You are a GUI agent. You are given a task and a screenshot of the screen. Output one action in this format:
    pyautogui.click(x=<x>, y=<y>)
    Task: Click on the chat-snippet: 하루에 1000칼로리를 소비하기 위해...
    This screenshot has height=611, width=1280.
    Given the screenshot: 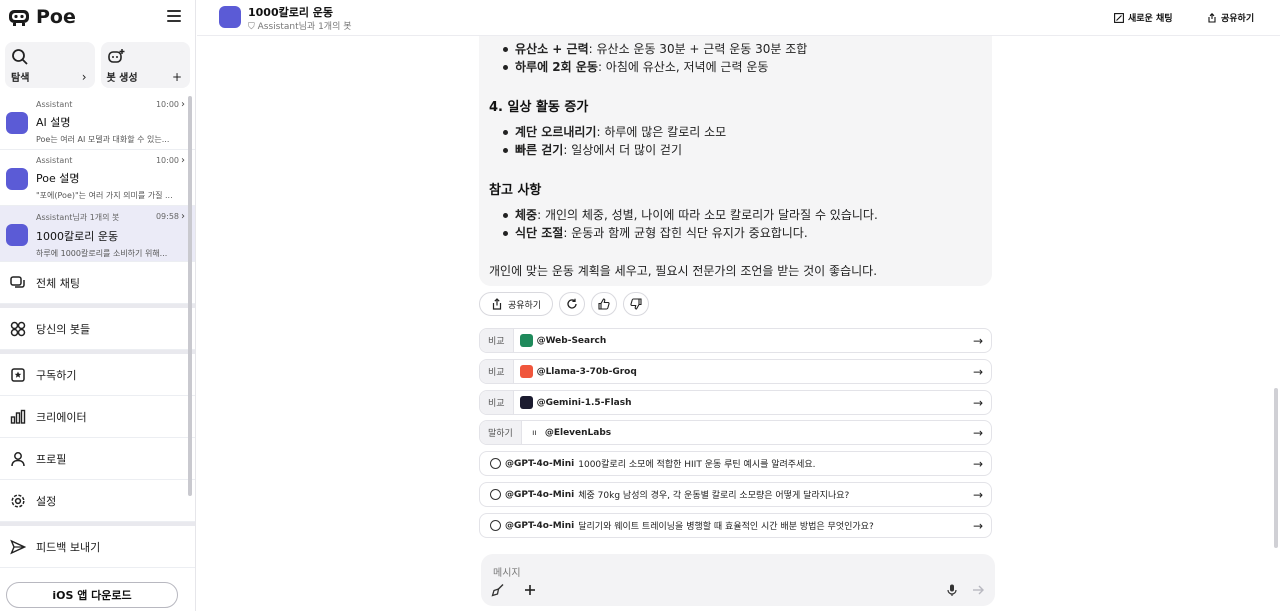 What is the action you would take?
    pyautogui.click(x=102, y=253)
    